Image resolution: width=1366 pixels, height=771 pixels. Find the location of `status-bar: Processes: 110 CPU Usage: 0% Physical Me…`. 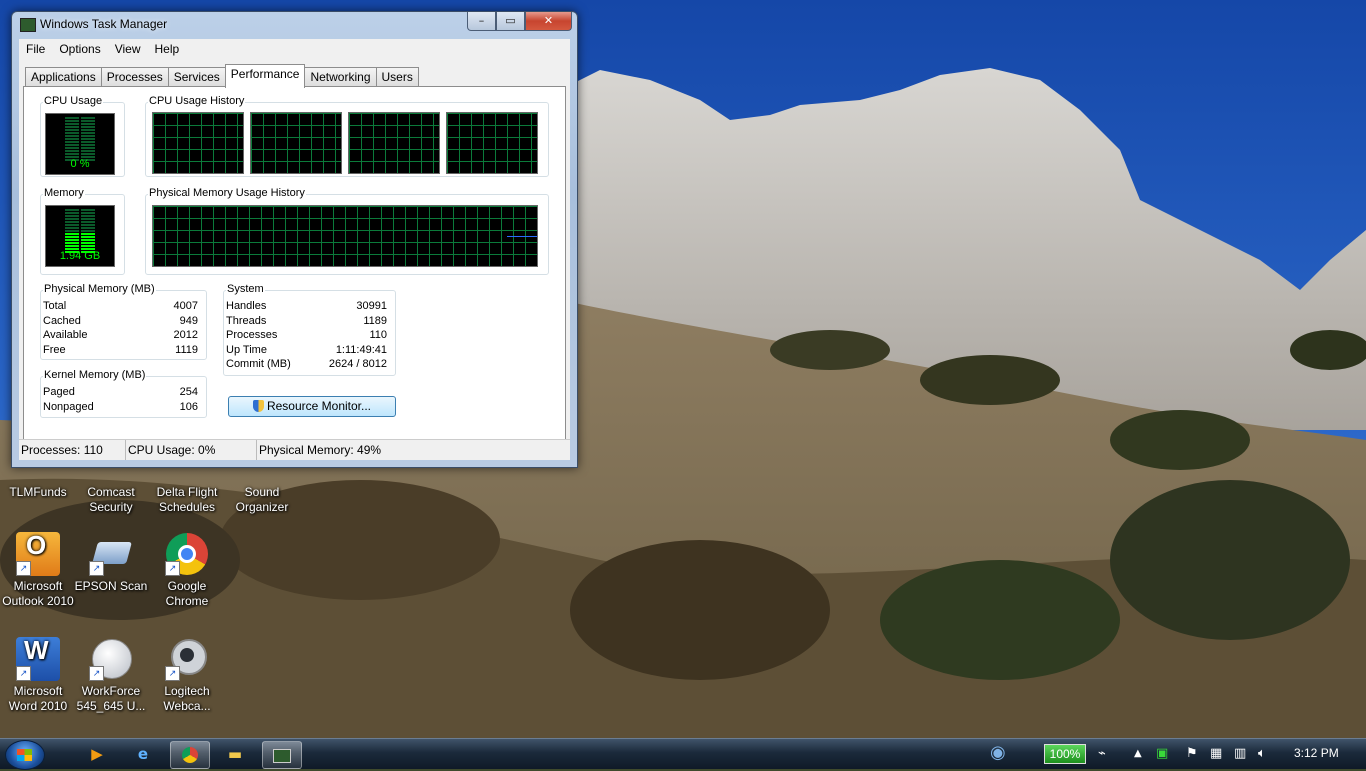

status-bar: Processes: 110 CPU Usage: 0% Physical Me… is located at coordinates (294, 449).